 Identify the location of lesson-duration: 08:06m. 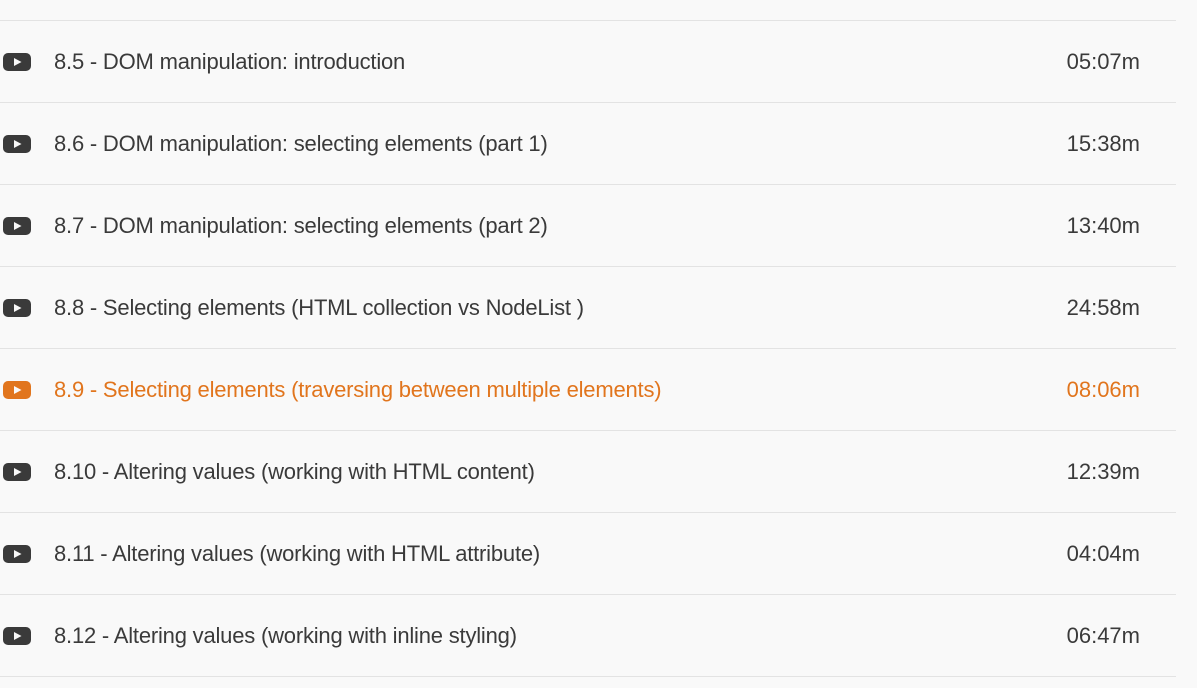
(1103, 389).